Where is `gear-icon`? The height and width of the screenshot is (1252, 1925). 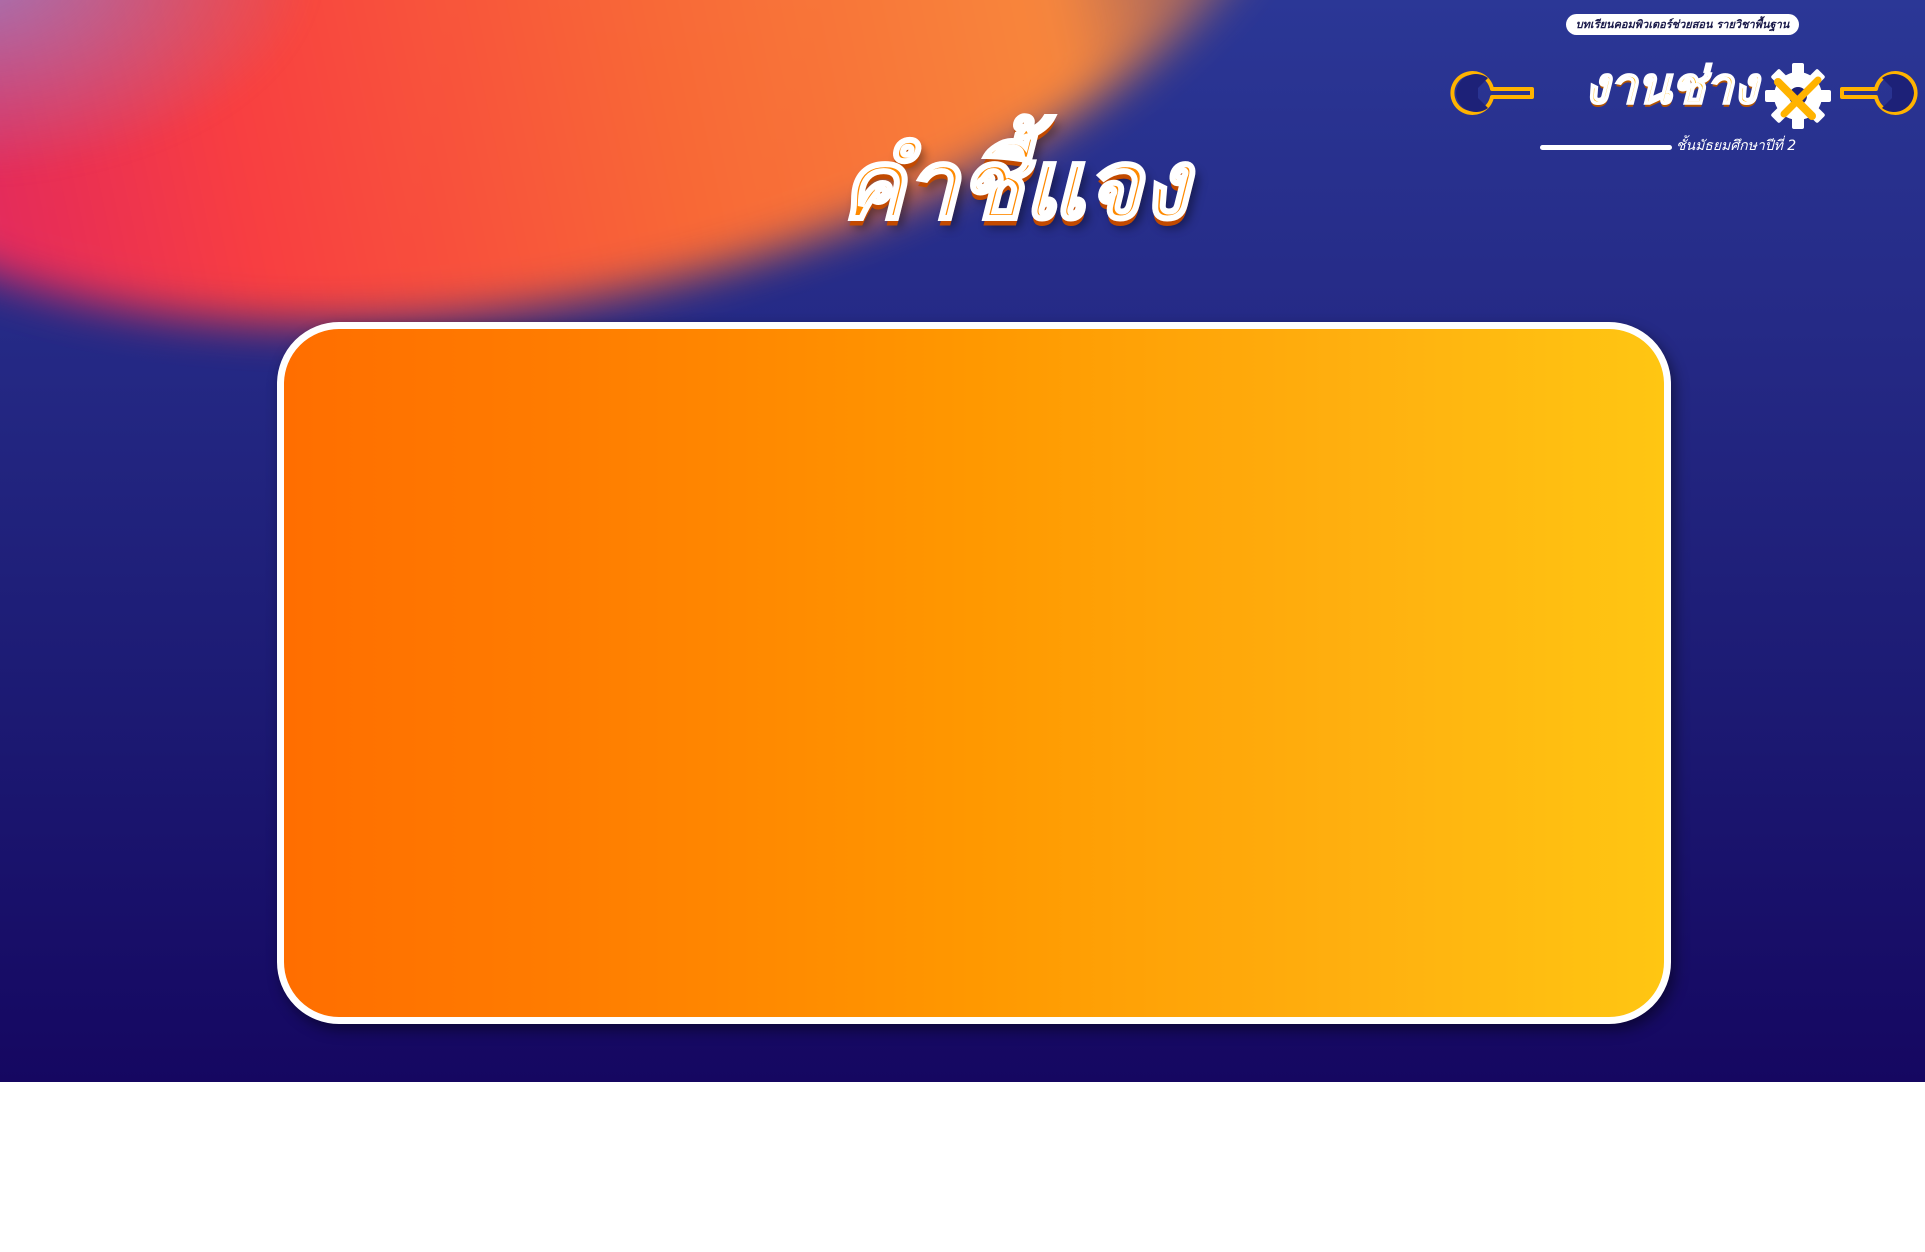 gear-icon is located at coordinates (1798, 96).